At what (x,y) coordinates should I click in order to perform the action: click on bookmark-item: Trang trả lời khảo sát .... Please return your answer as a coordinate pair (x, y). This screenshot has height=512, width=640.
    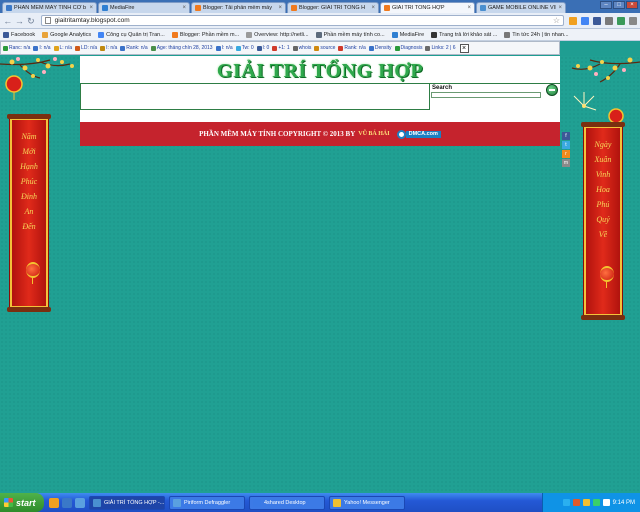
    Looking at the image, I should click on (464, 34).